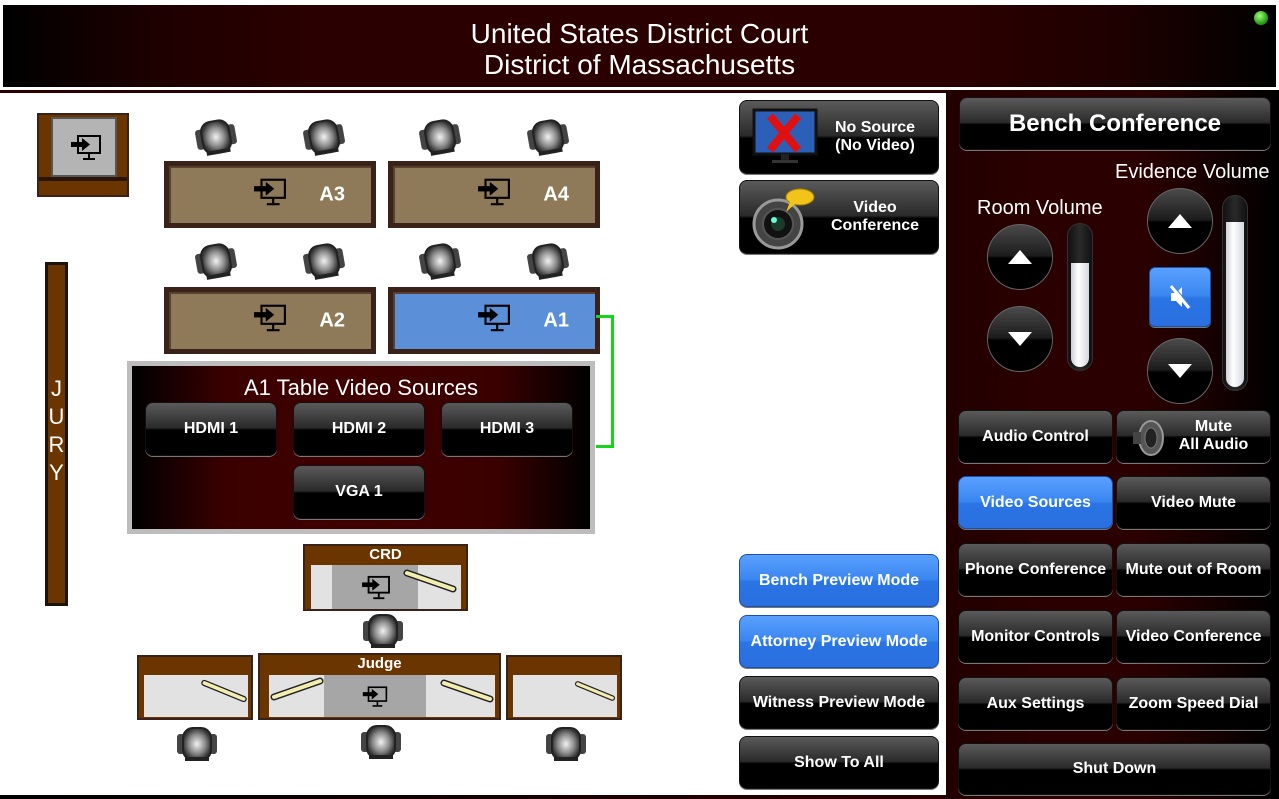 The image size is (1279, 799). What do you see at coordinates (1115, 123) in the screenshot?
I see `bench-conference-button: Bench Conference` at bounding box center [1115, 123].